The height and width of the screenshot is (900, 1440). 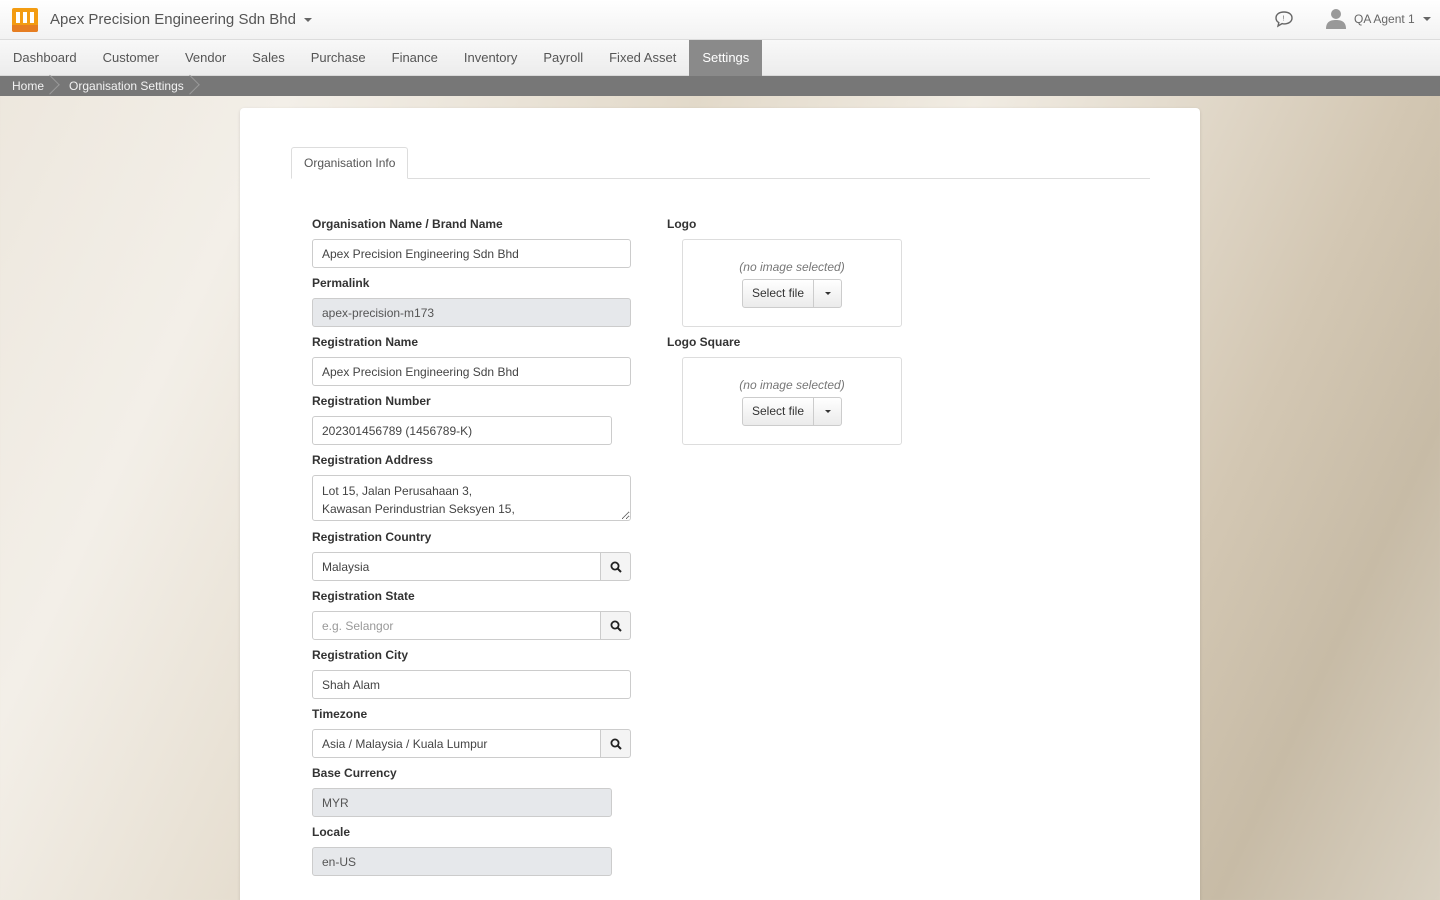 I want to click on nav-item-sales: Sales, so click(x=268, y=58).